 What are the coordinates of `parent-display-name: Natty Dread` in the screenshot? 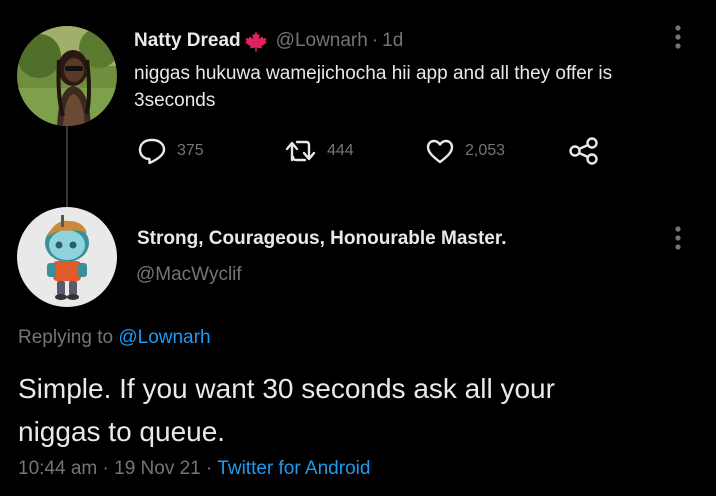 It's located at (187, 41).